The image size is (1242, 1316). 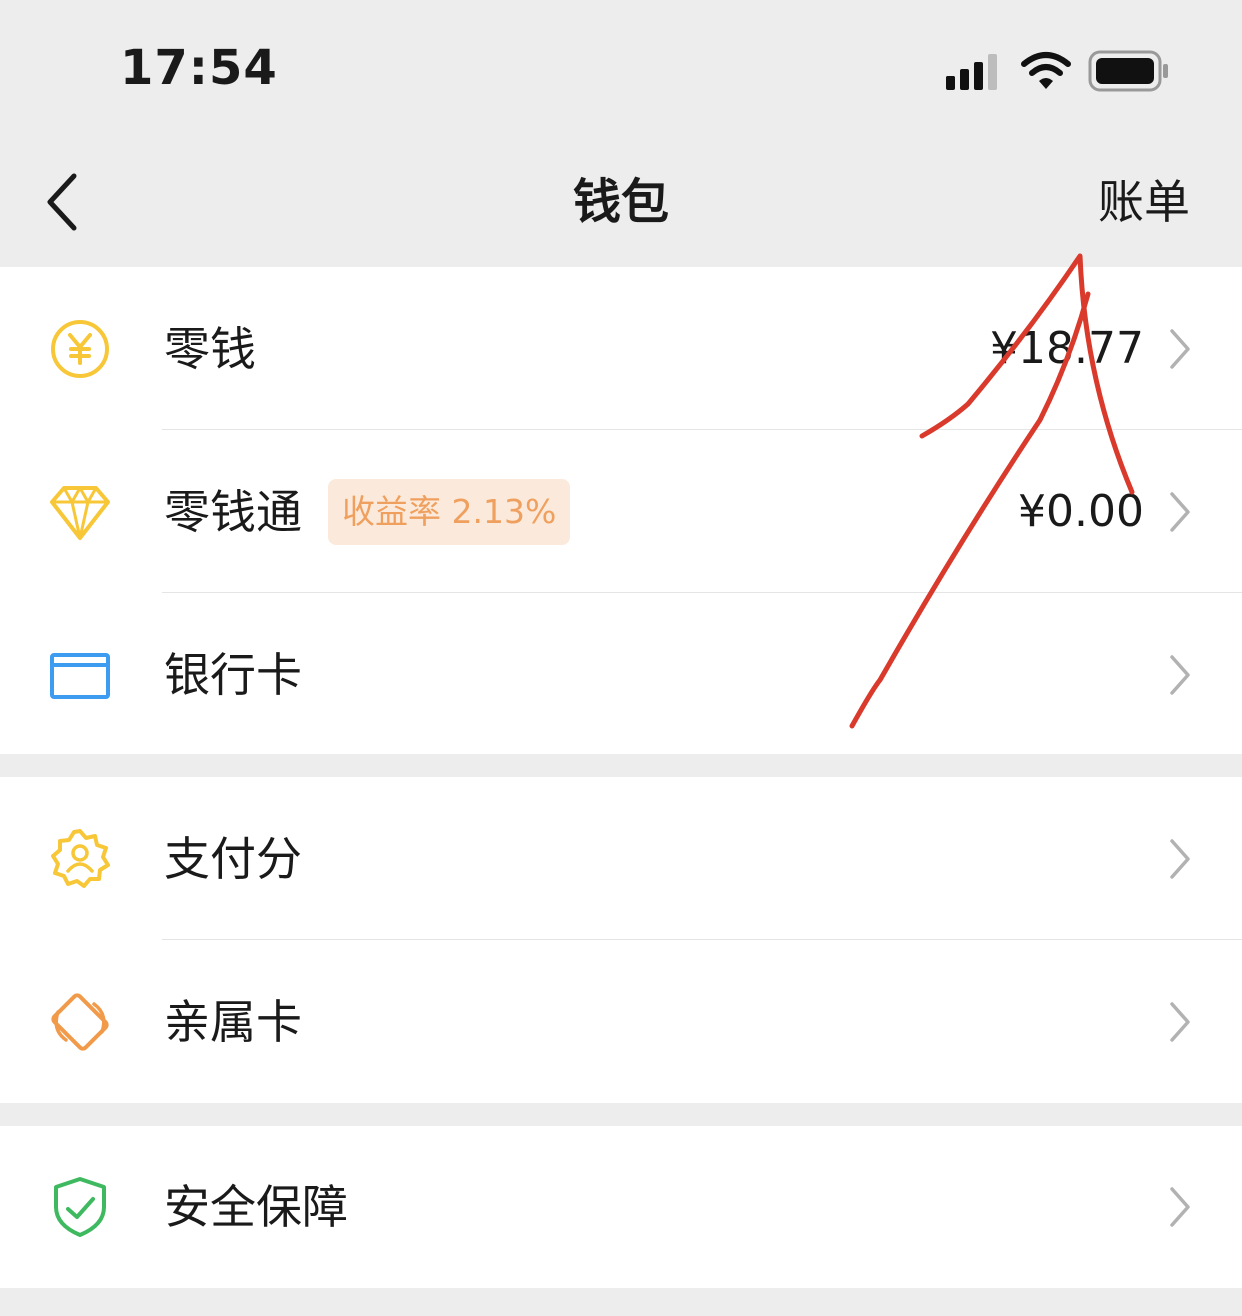 I want to click on shield-check-icon, so click(x=80, y=1207).